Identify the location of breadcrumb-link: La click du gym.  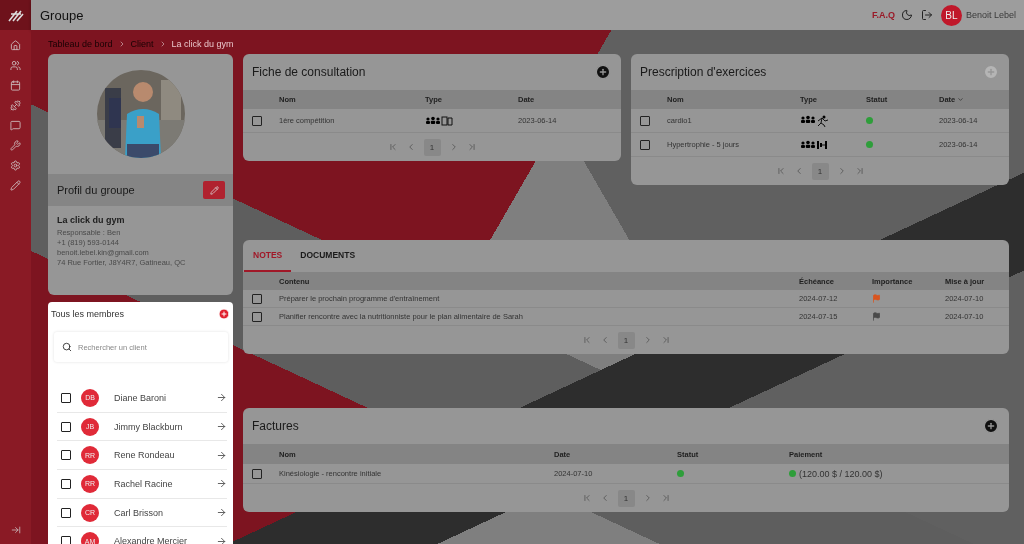
(202, 44).